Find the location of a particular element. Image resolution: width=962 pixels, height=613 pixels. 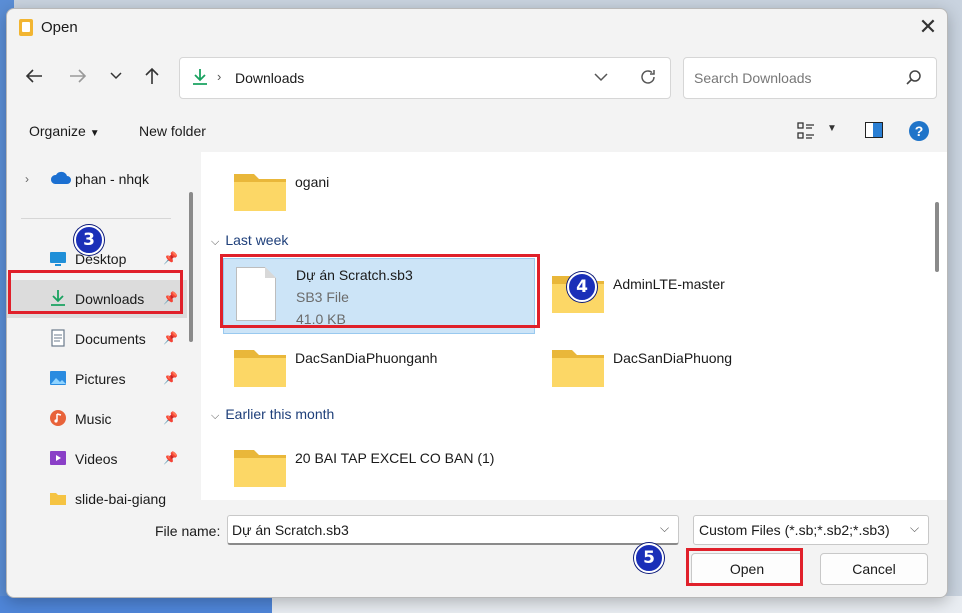

back-arrow-icon is located at coordinates (34, 76).